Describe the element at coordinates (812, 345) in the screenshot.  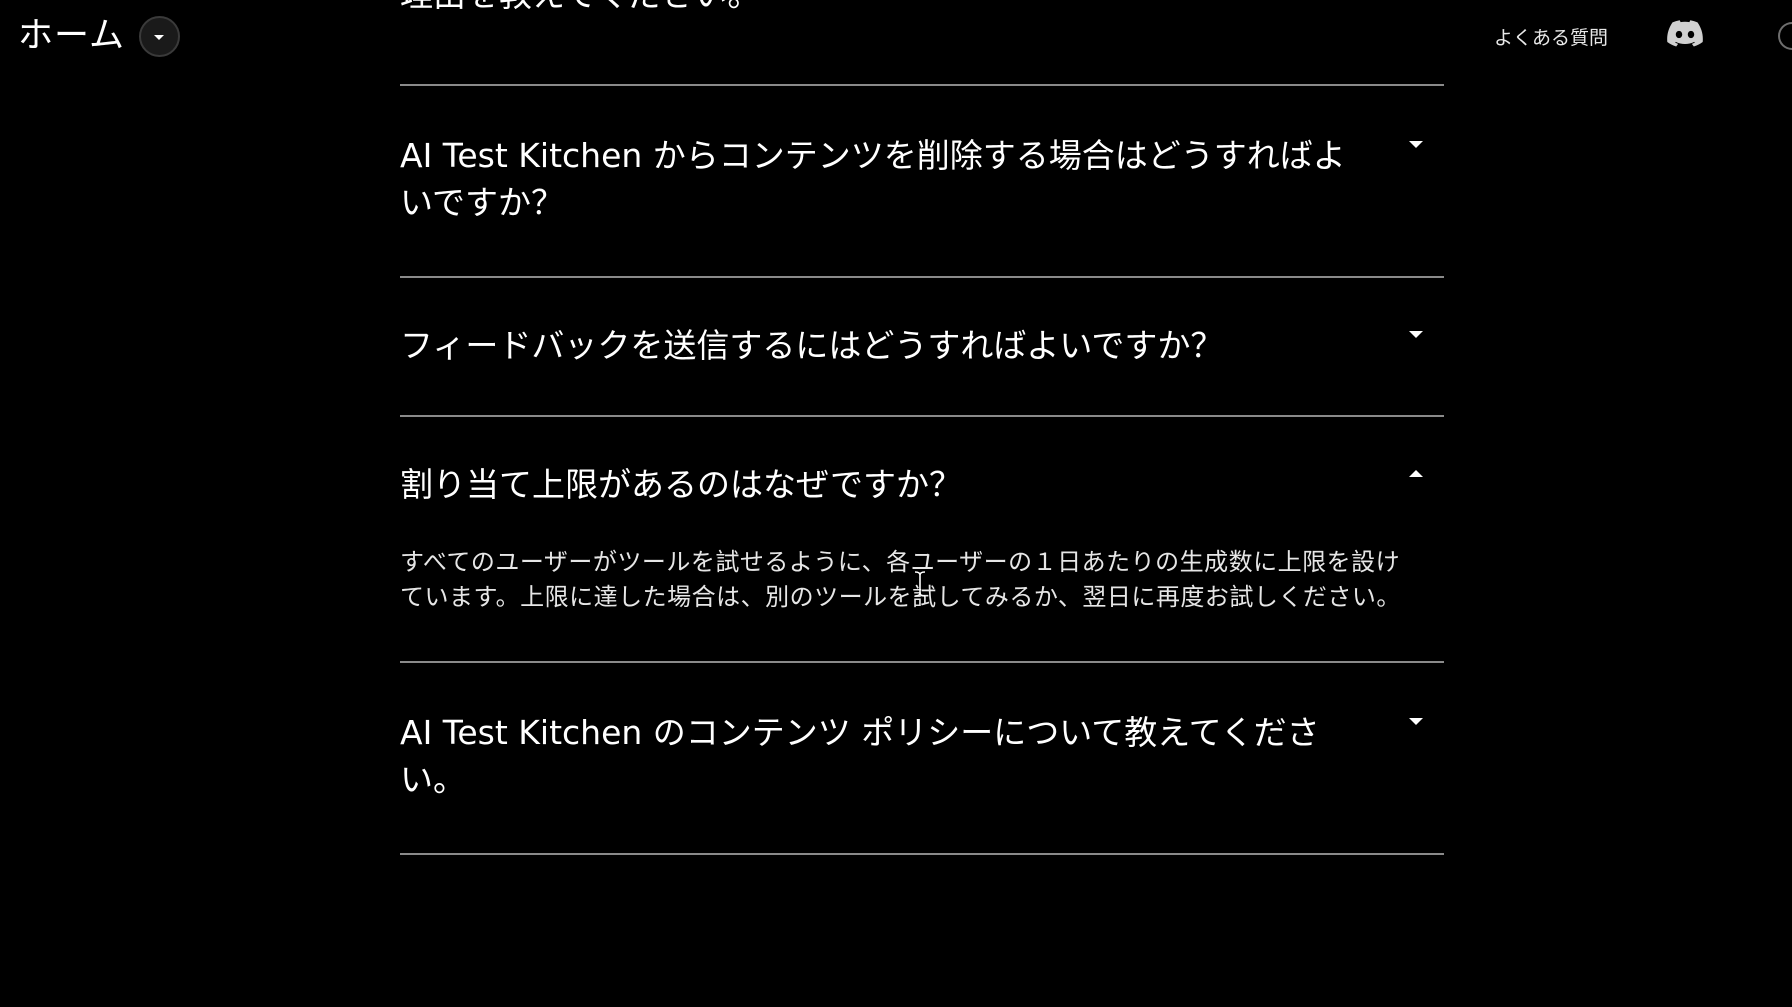
I see `faq-question-text: フィードバックを送信するにはどうすればよいですか？` at that location.